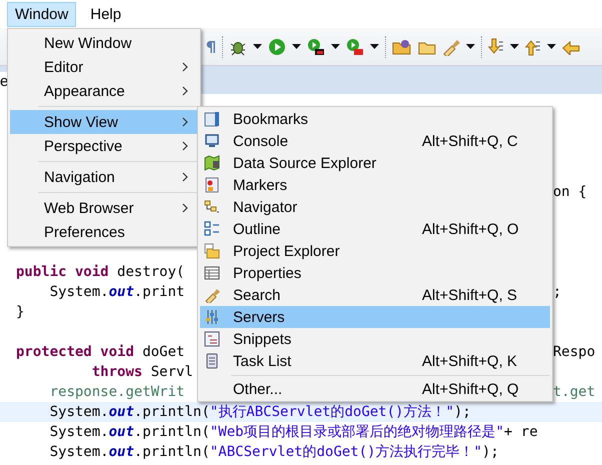  What do you see at coordinates (496, 47) in the screenshot?
I see `down-arrow-icon` at bounding box center [496, 47].